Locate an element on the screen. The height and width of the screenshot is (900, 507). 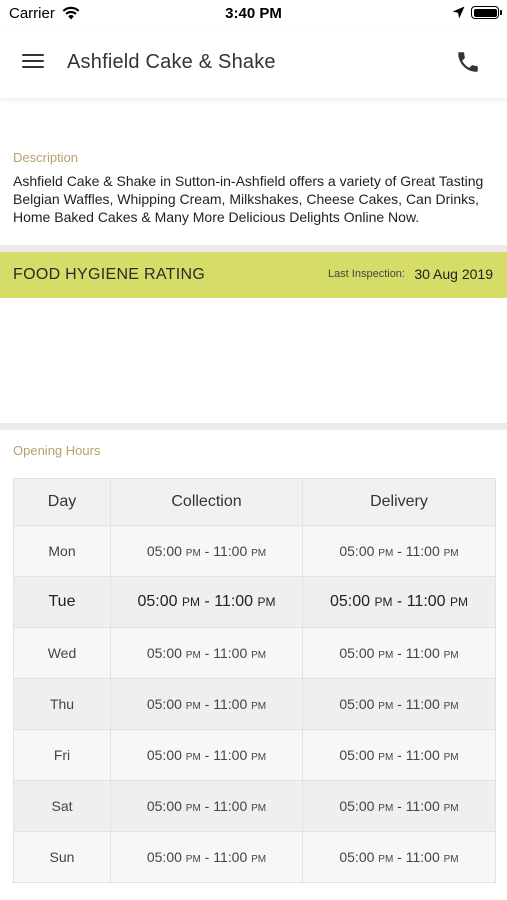
column-header-day: Day is located at coordinates (62, 502).